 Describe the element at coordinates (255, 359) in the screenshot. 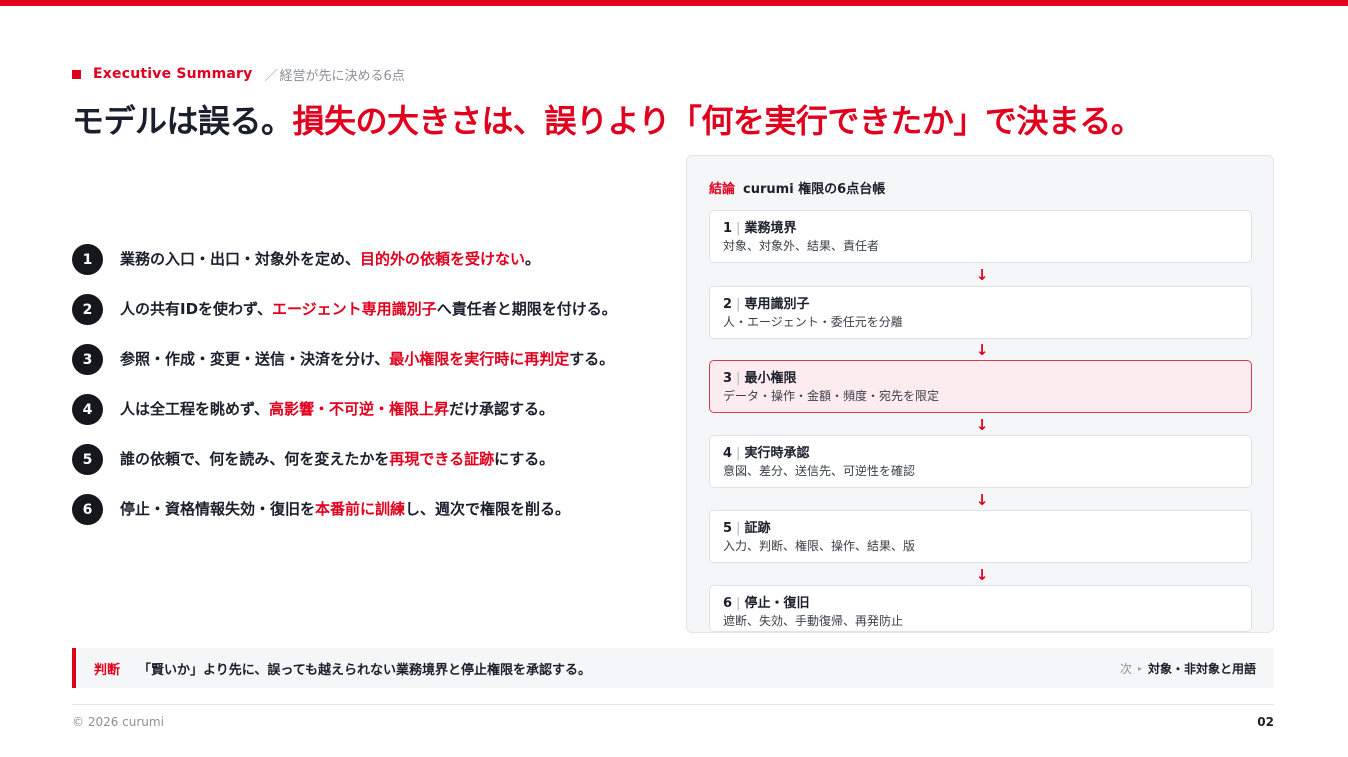

I see `point-text-pre: 参照・作成・変更・送信・決済を分け、` at that location.